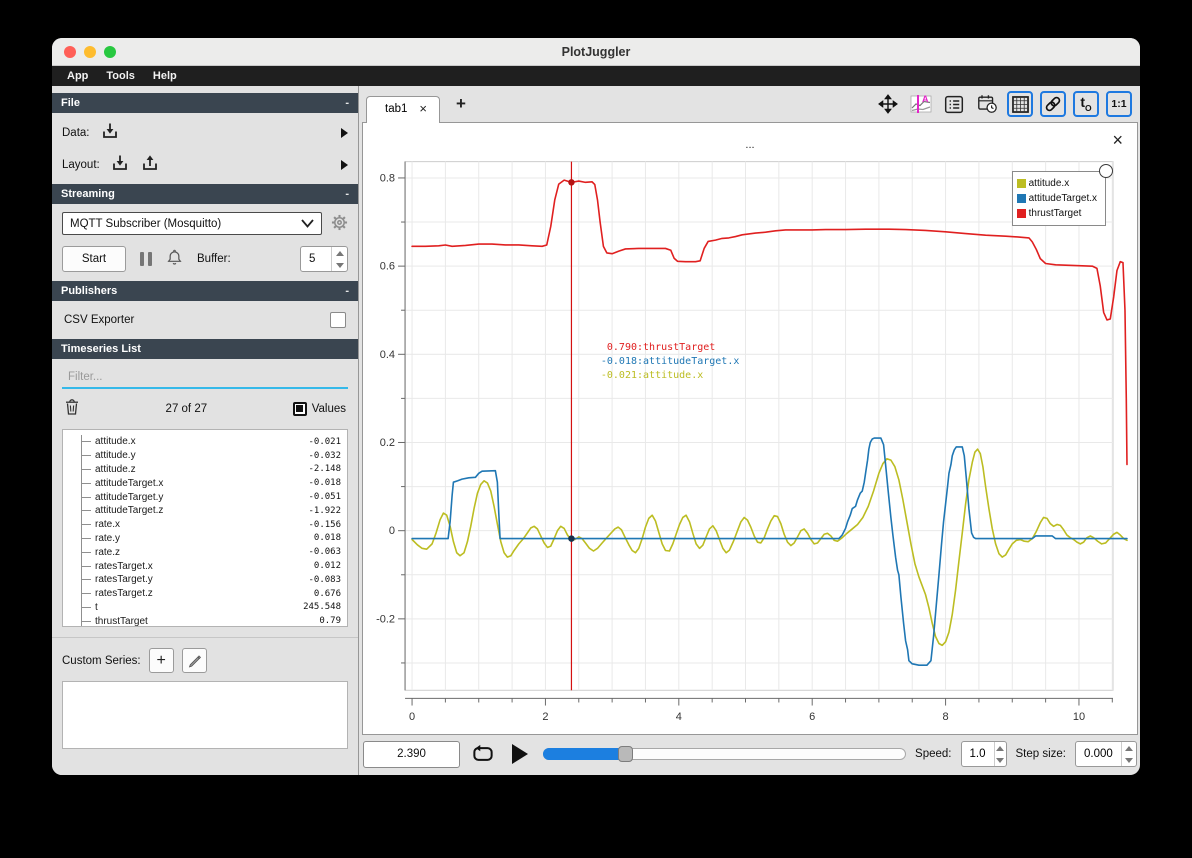 This screenshot has width=1192, height=858. What do you see at coordinates (213, 566) in the screenshot?
I see `timeseries-item: ratesTarget.x 0.012` at bounding box center [213, 566].